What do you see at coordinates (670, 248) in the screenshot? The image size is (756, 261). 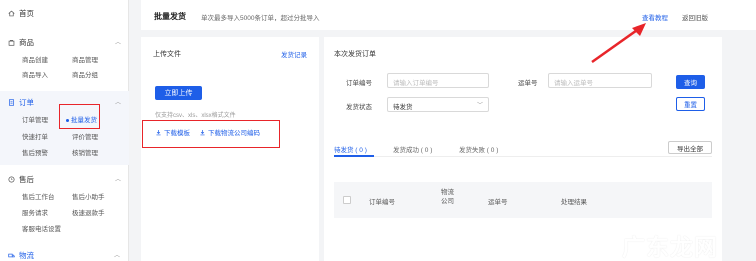 I see `watermark-logo: 广东龙网` at bounding box center [670, 248].